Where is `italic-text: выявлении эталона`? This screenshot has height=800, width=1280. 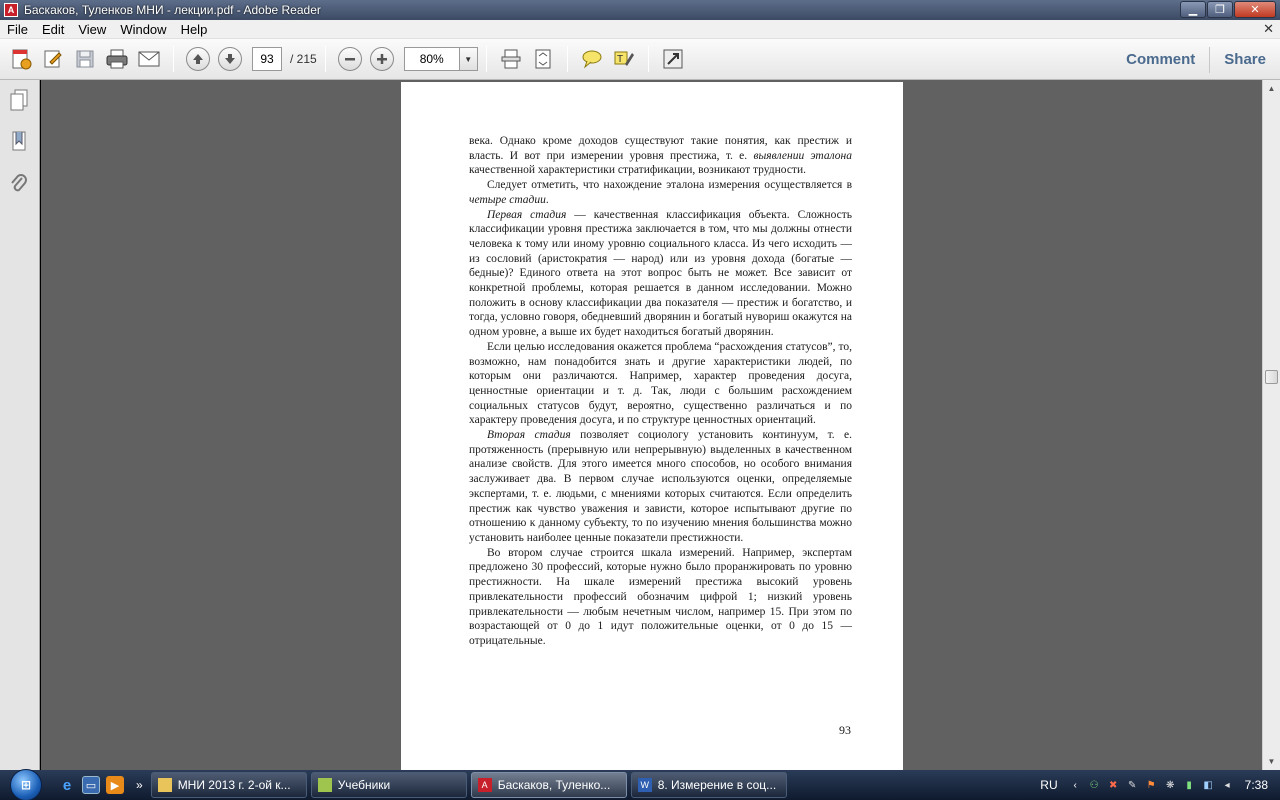 italic-text: выявлении эталона is located at coordinates (802, 155).